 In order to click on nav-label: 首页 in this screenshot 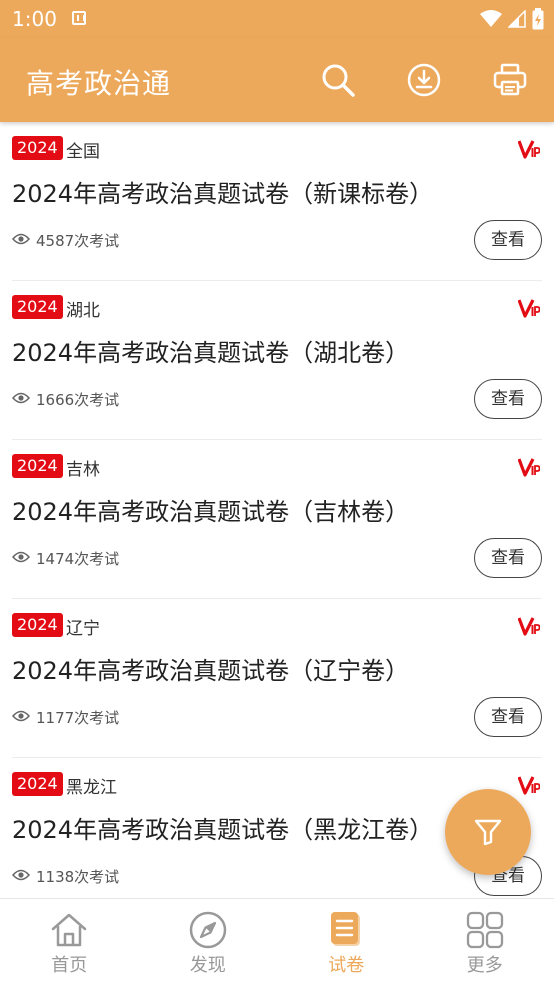, I will do `click(69, 965)`.